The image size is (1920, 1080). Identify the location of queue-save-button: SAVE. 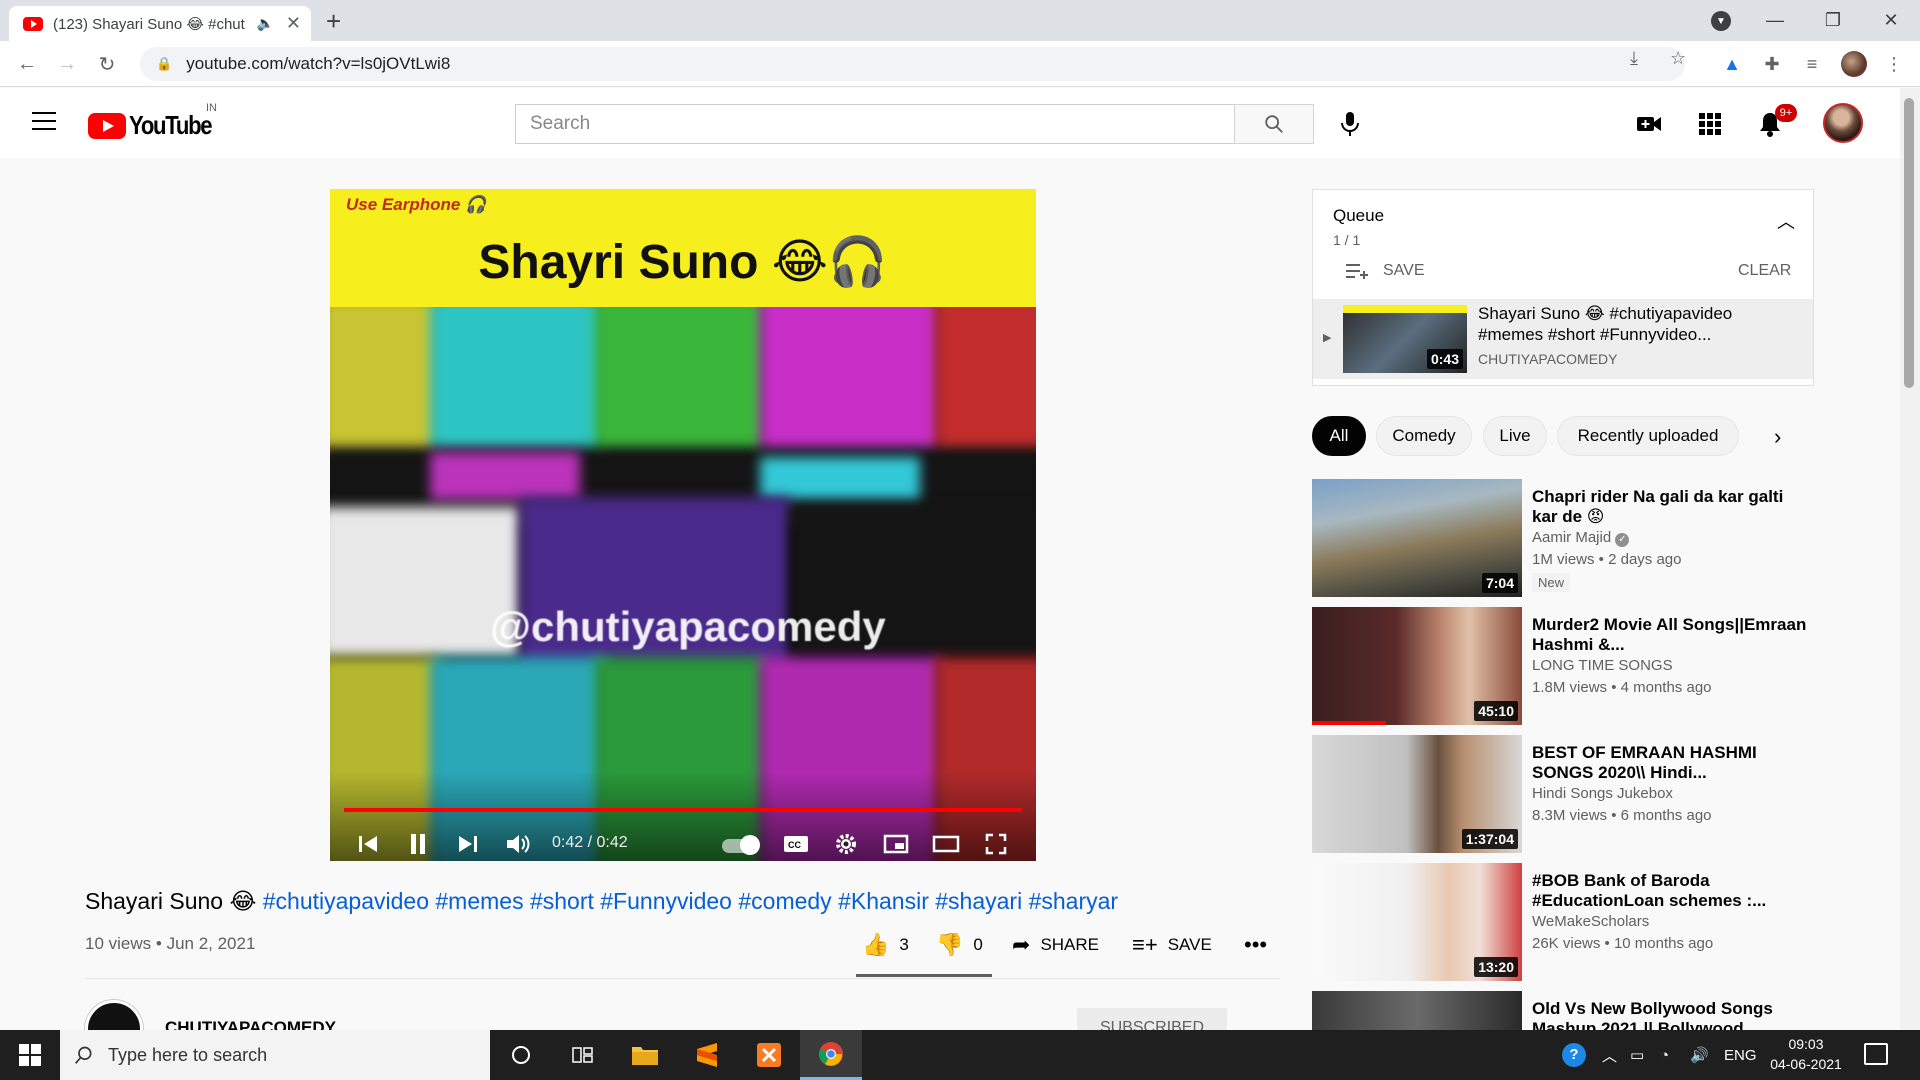
(1385, 271).